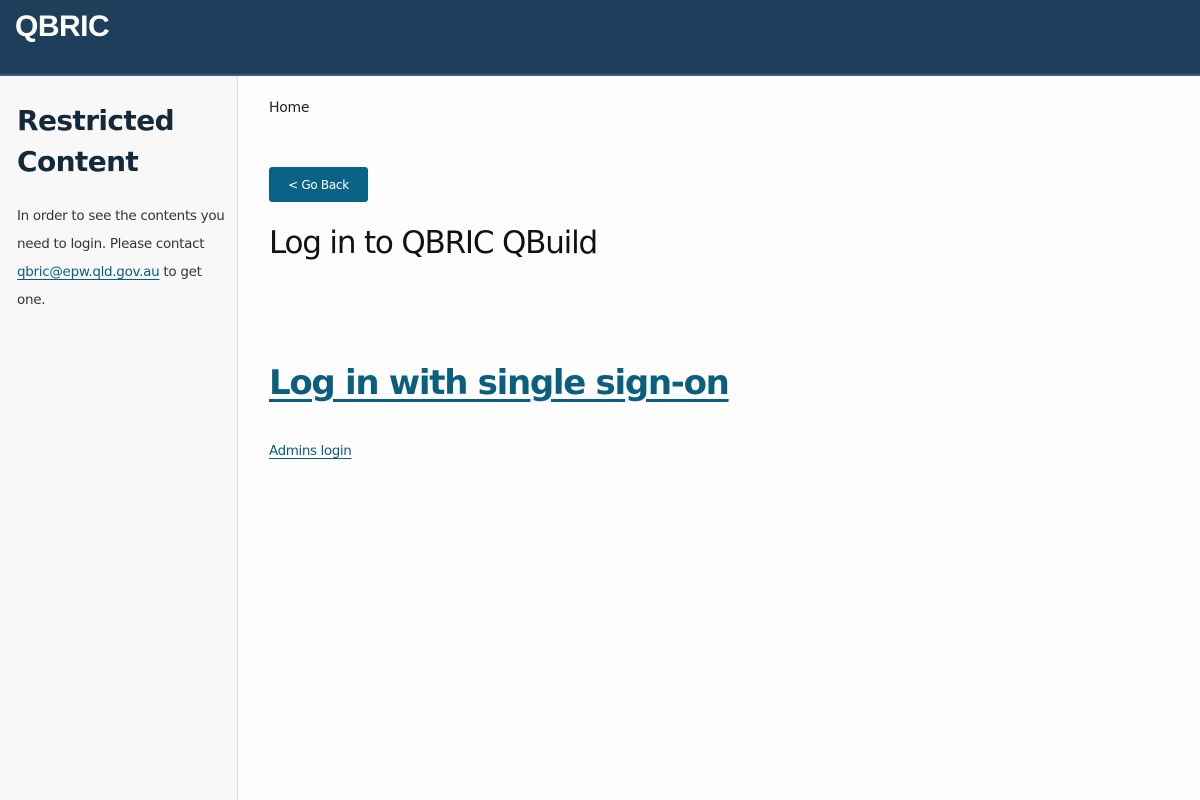 This screenshot has height=800, width=1200. What do you see at coordinates (62, 27) in the screenshot?
I see `brand-logo-text: QBRIC` at bounding box center [62, 27].